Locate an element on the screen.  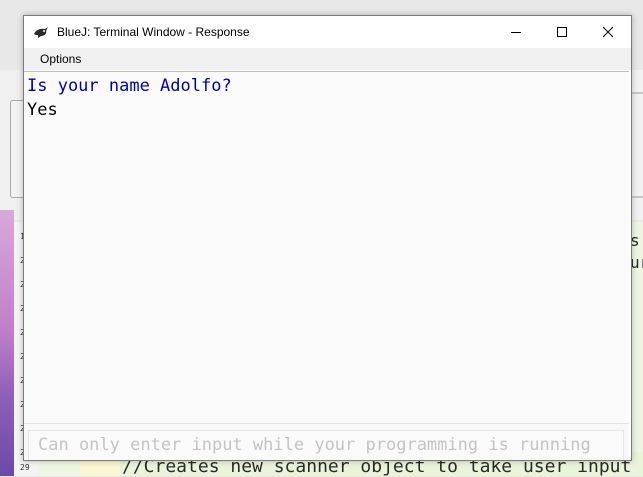
minimize-icon is located at coordinates (516, 32).